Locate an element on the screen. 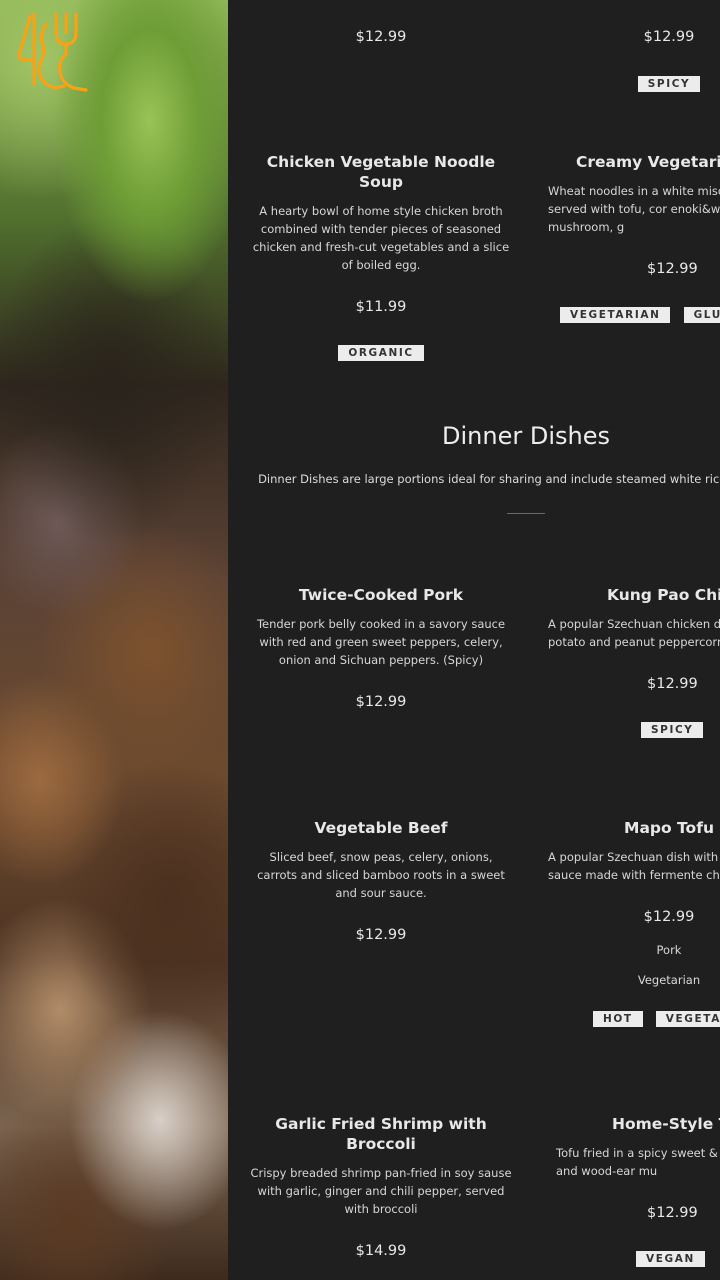 The height and width of the screenshot is (1280, 720). section-title: Dinner Dishes is located at coordinates (526, 436).